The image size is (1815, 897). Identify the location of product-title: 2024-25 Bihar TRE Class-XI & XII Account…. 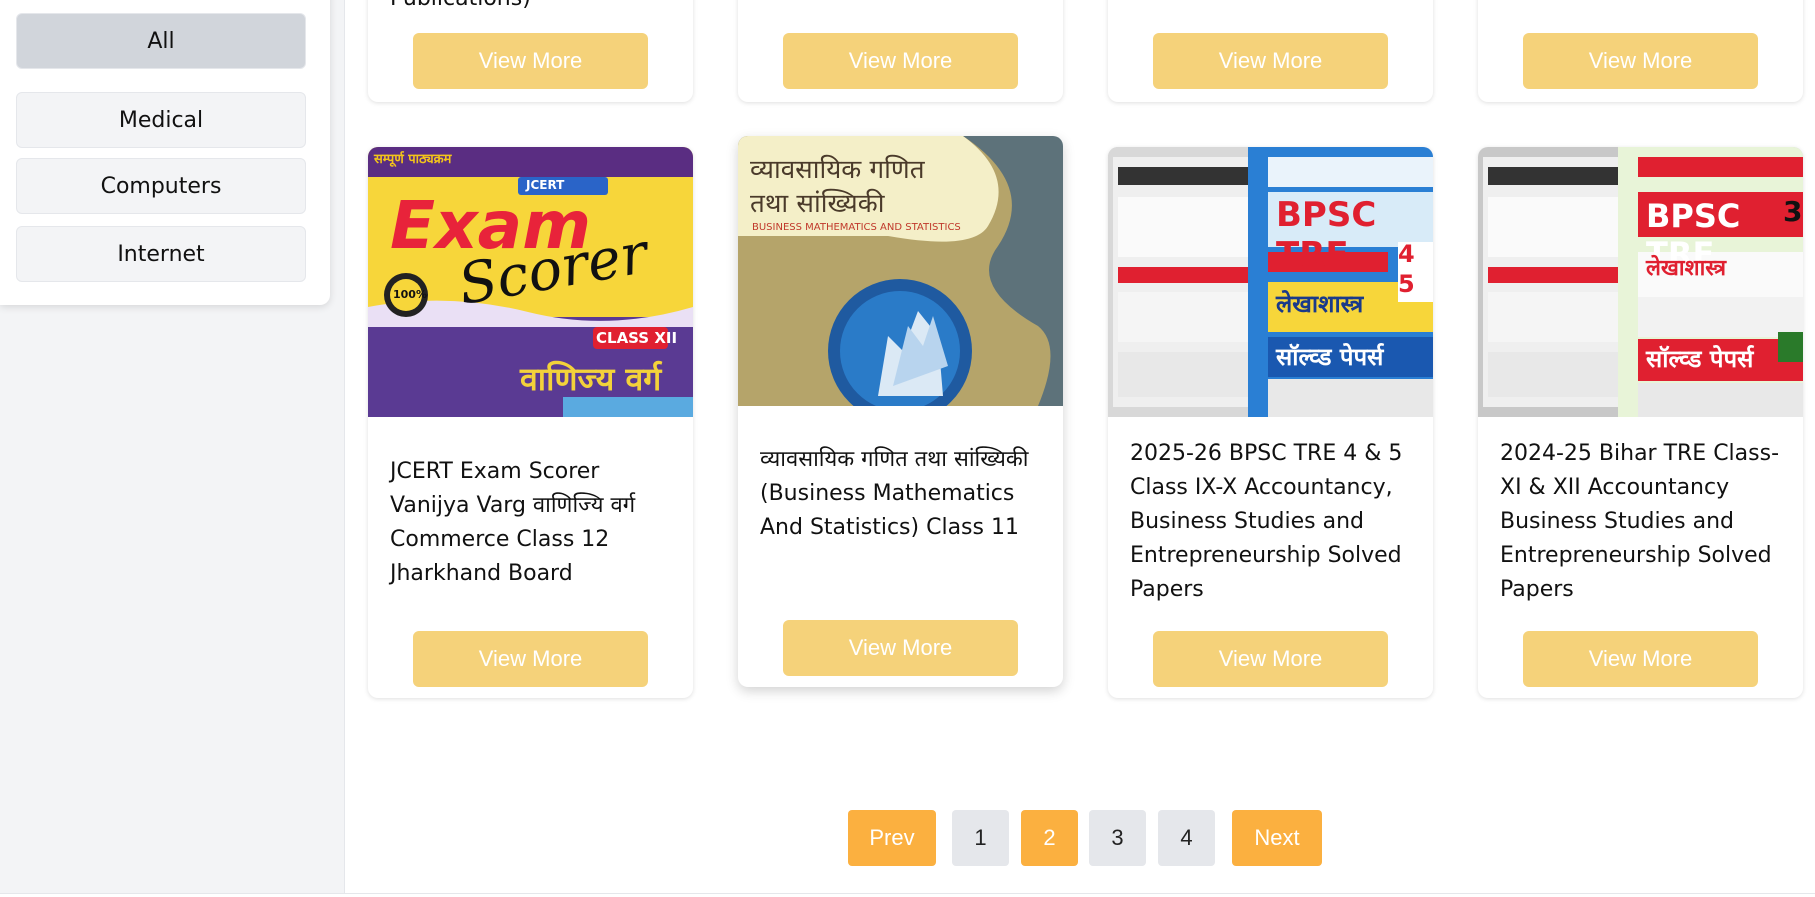
(1640, 522).